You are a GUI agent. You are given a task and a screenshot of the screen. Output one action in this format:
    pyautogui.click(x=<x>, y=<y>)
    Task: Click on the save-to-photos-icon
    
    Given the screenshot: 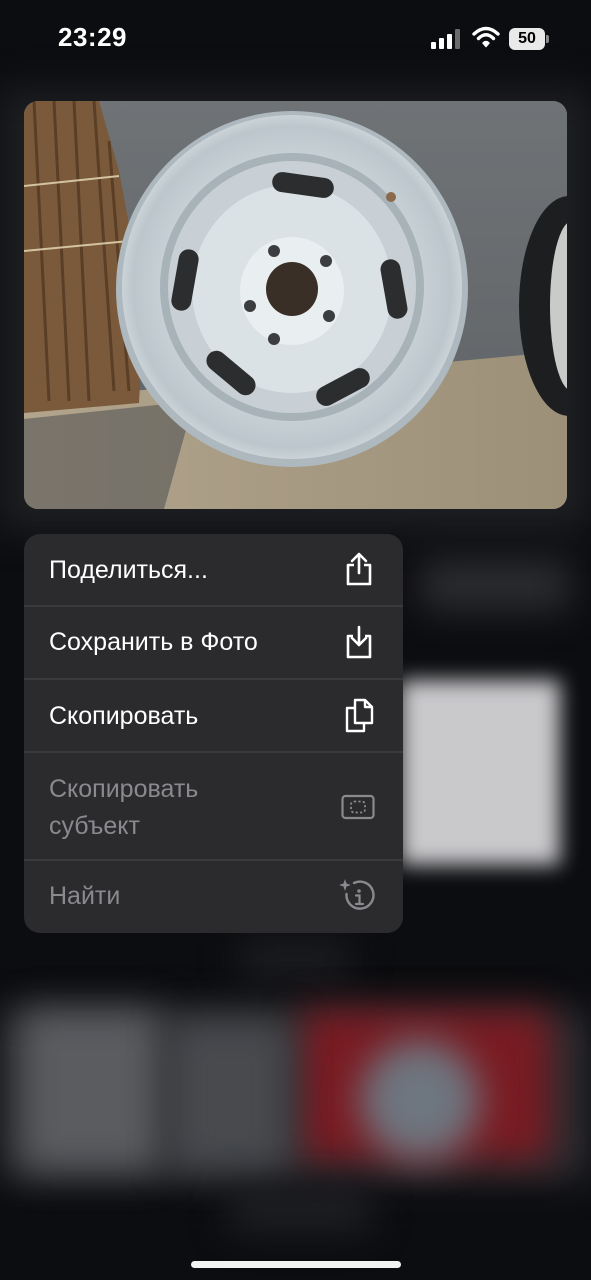 What is the action you would take?
    pyautogui.click(x=359, y=642)
    